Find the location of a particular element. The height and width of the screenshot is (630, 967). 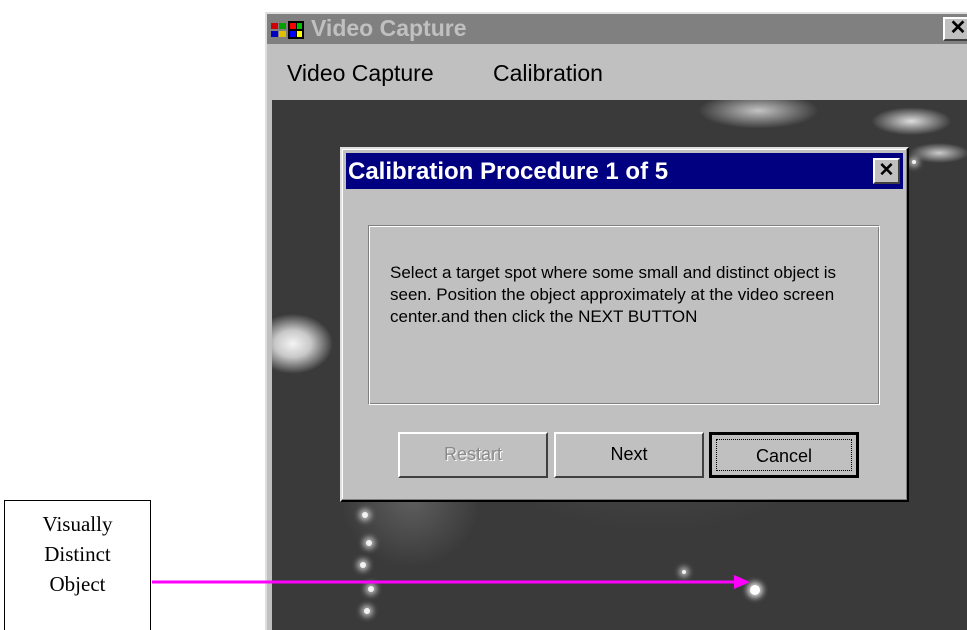

cancel-label: Cancel is located at coordinates (784, 455).